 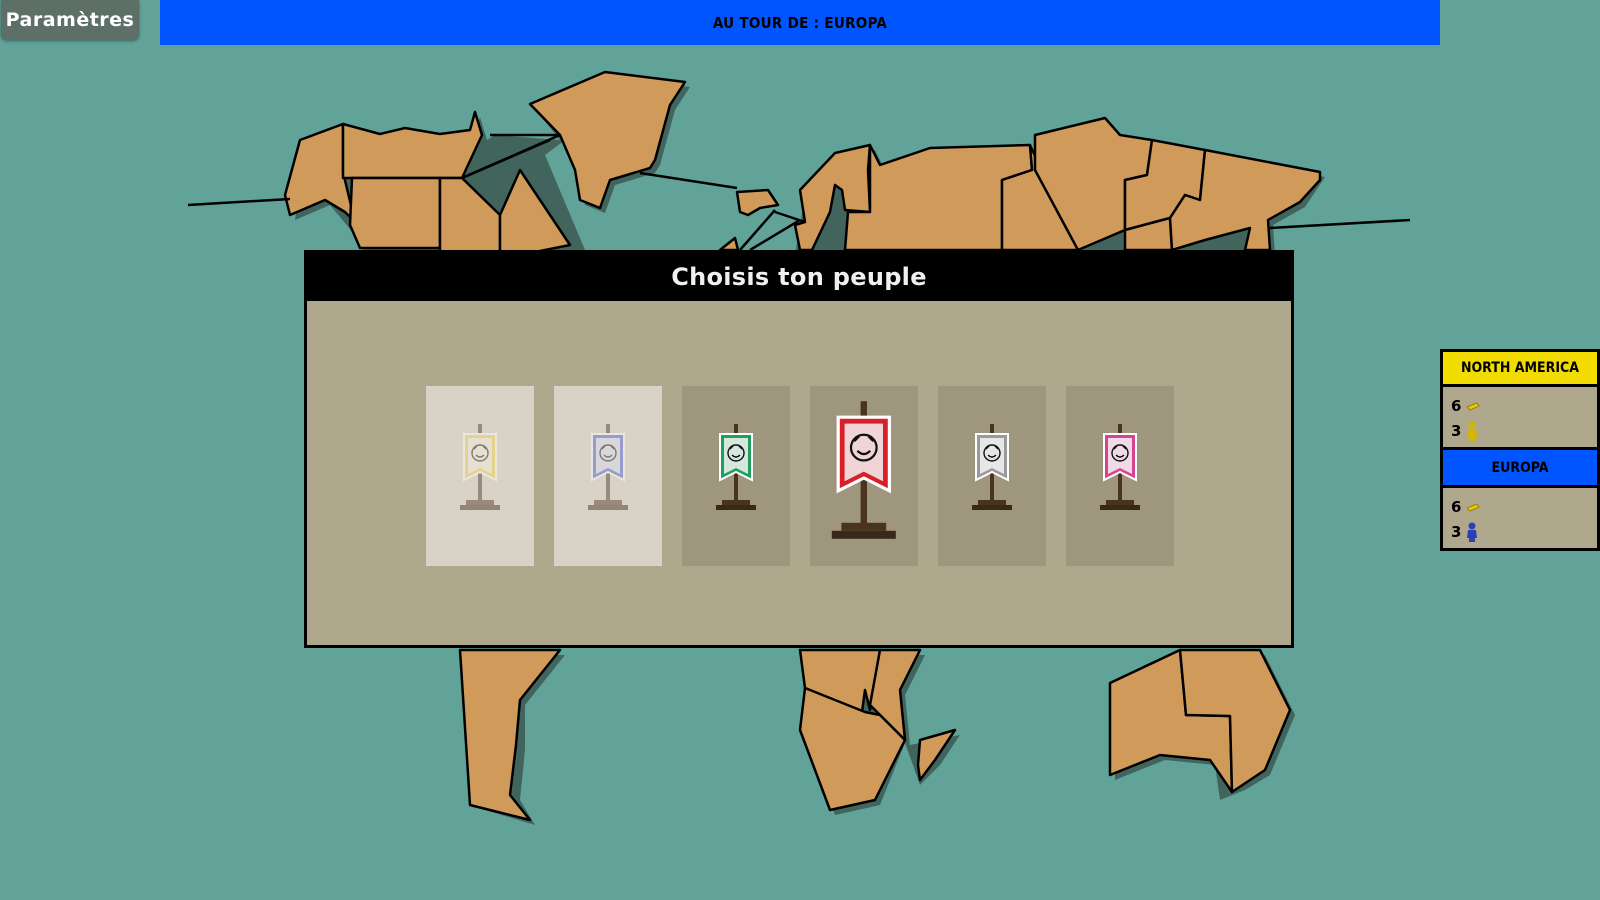 I want to click on people-card-list, so click(x=800, y=476).